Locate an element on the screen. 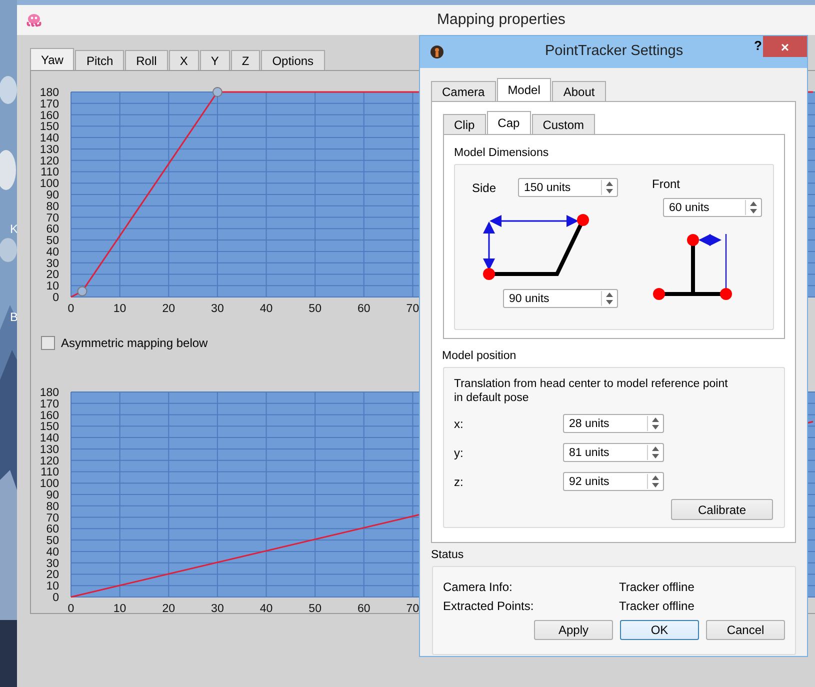 This screenshot has width=815, height=687. units-spinbox: 60 units is located at coordinates (712, 207).